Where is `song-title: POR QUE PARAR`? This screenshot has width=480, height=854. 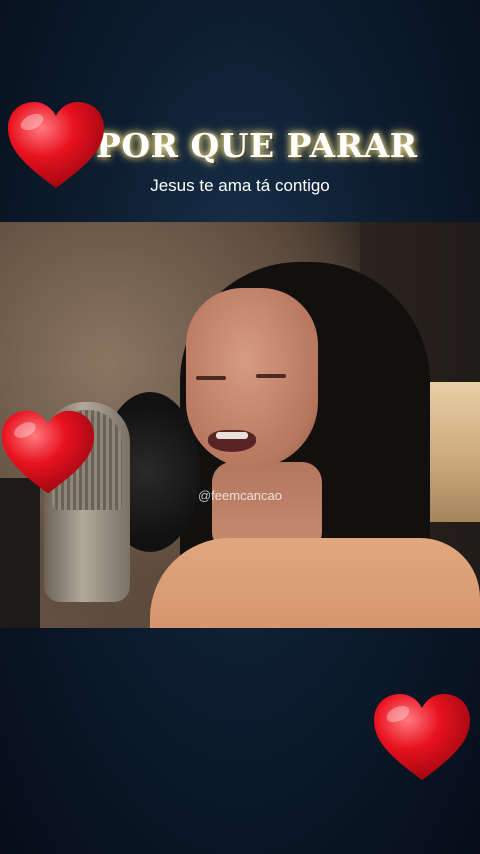
song-title: POR QUE PARAR is located at coordinates (257, 145).